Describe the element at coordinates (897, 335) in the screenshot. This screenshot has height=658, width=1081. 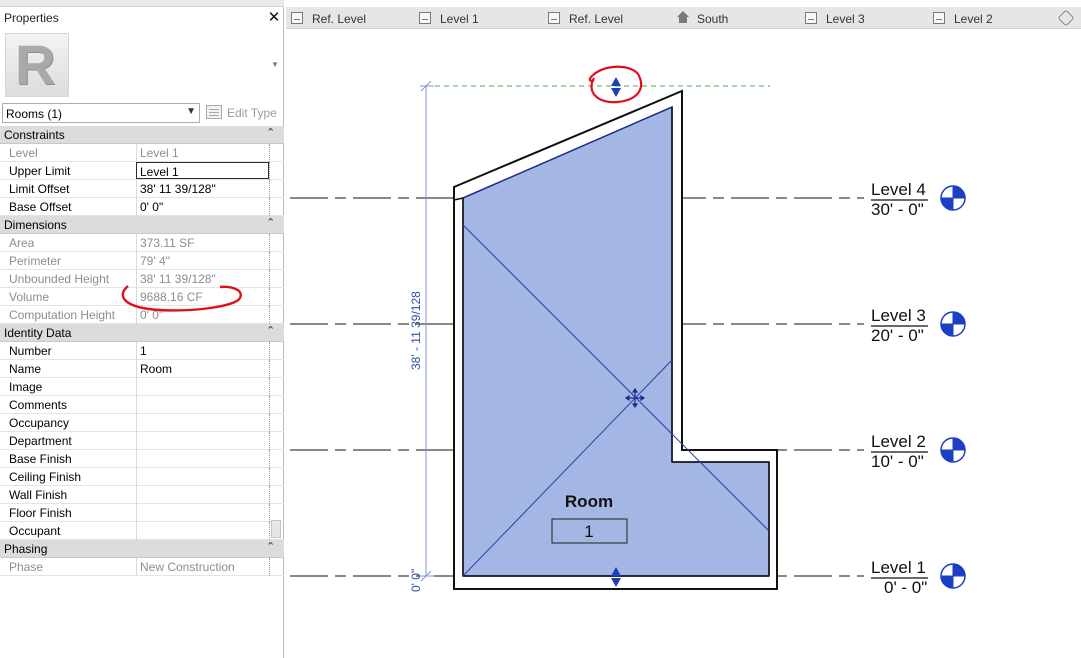
I see `level-3-elevation: 20' - 0"` at that location.